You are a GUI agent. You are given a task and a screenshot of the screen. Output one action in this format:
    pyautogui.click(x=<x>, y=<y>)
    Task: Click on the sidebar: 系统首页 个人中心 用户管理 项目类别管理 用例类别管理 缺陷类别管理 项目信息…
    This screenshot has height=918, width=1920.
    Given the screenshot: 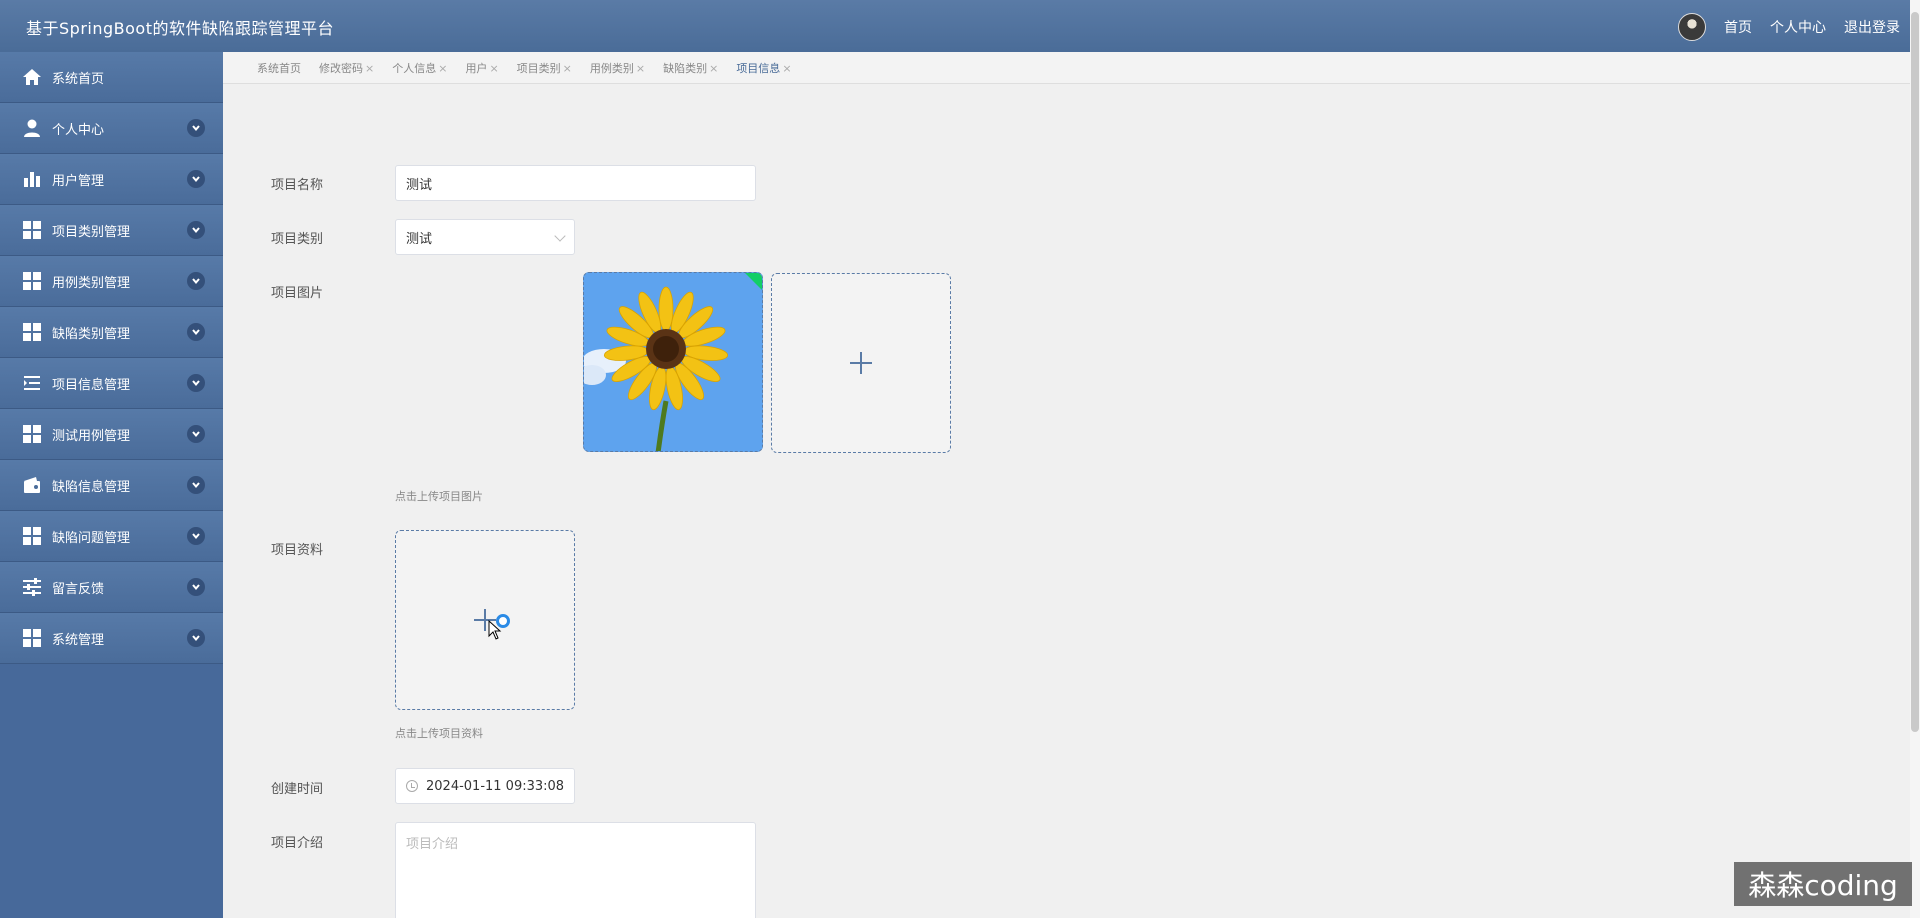 What is the action you would take?
    pyautogui.click(x=111, y=485)
    